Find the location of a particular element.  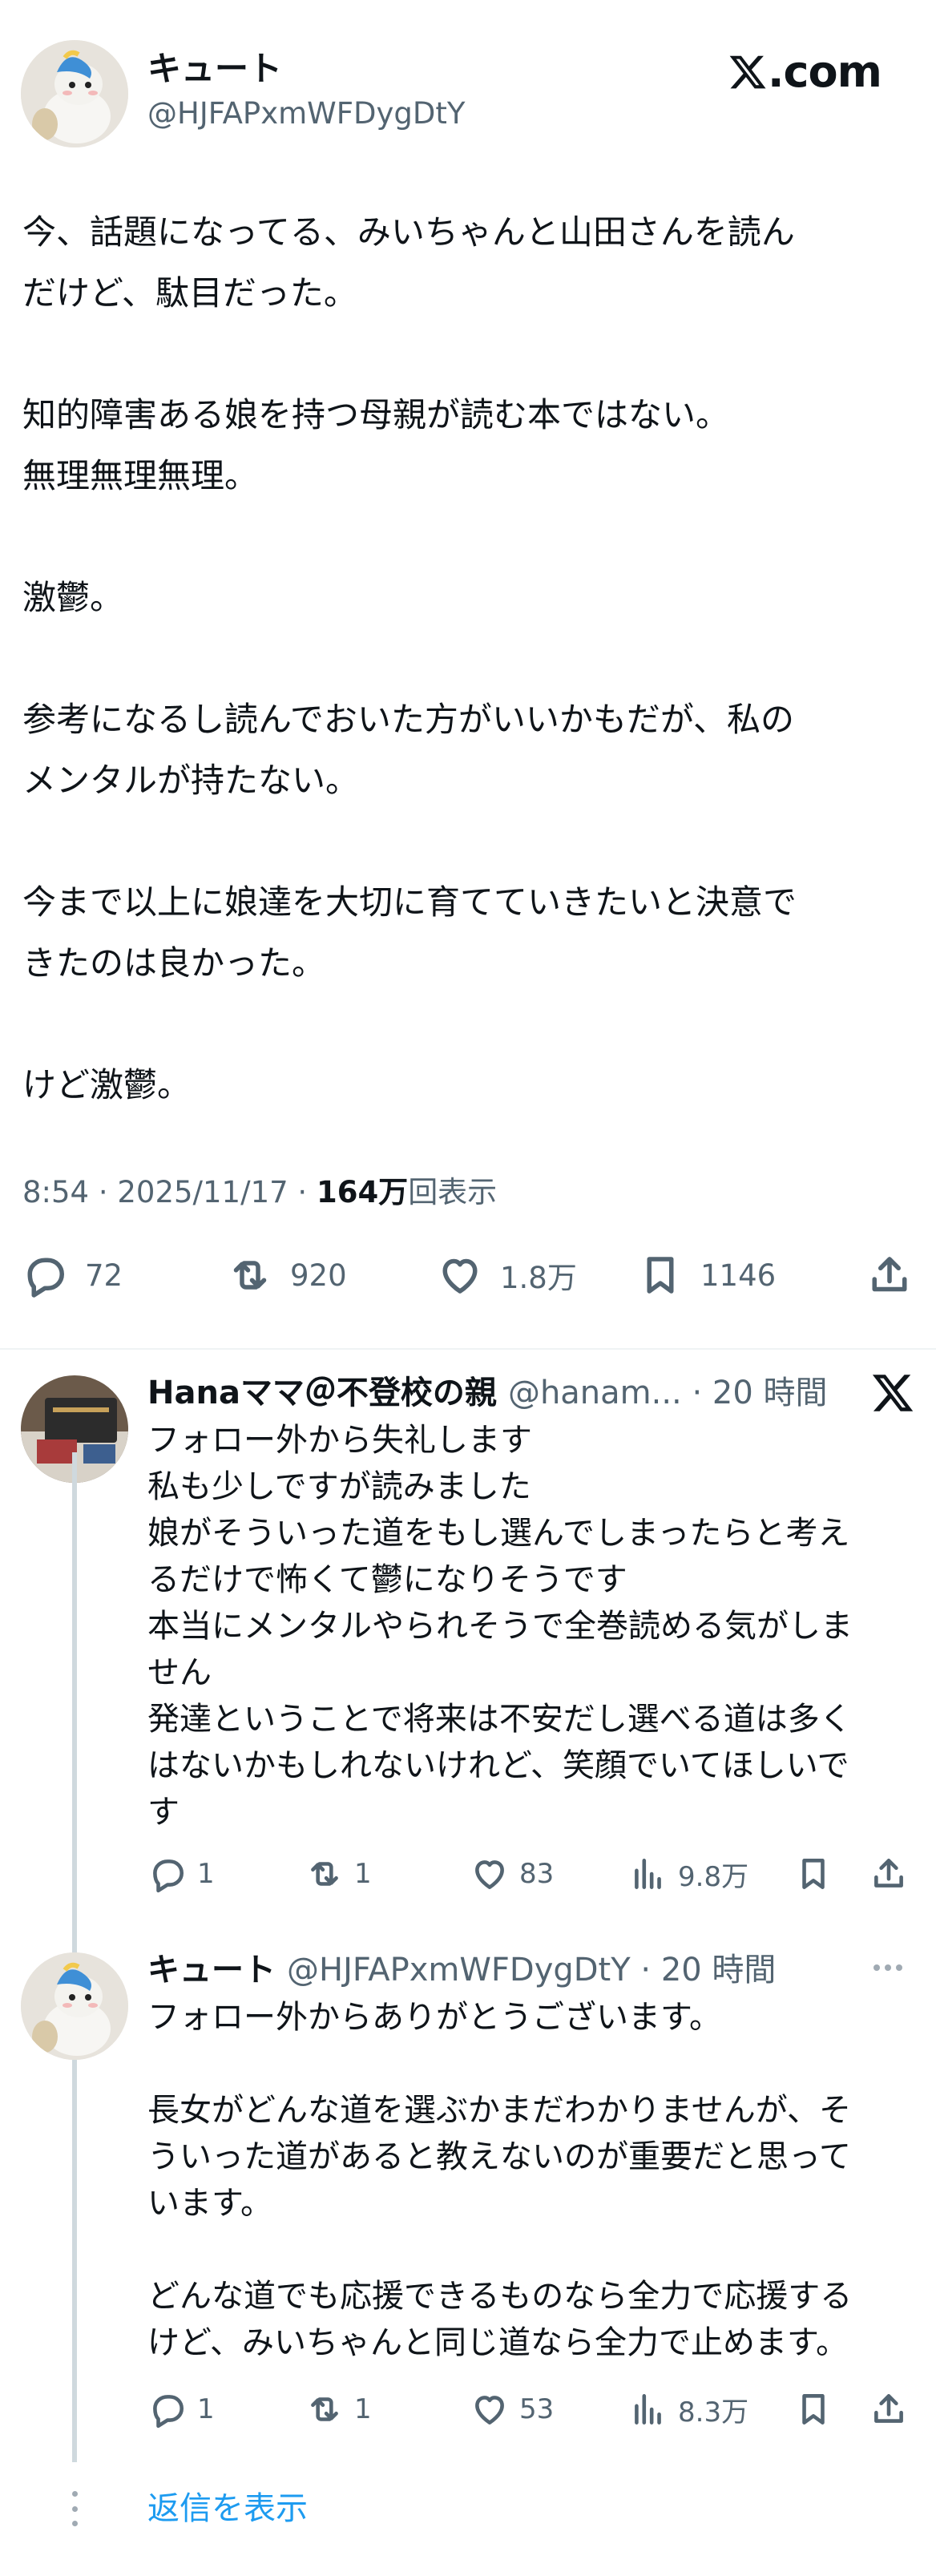

handle: @HJFAPxmWFDygDtY is located at coordinates (306, 114).